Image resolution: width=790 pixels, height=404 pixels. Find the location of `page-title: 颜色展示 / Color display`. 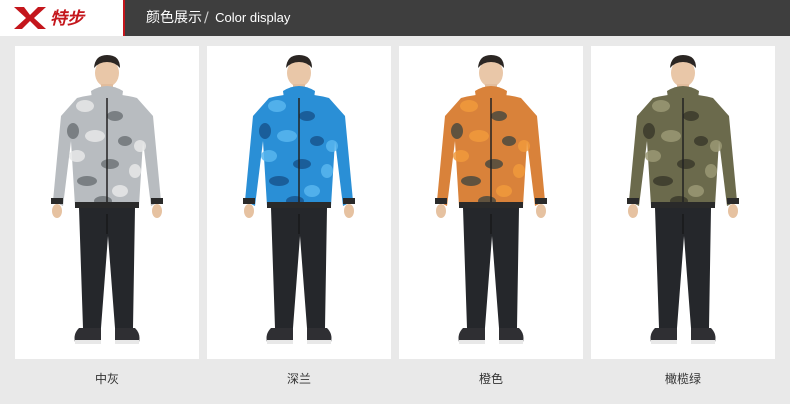

page-title: 颜色展示 / Color display is located at coordinates (218, 18).